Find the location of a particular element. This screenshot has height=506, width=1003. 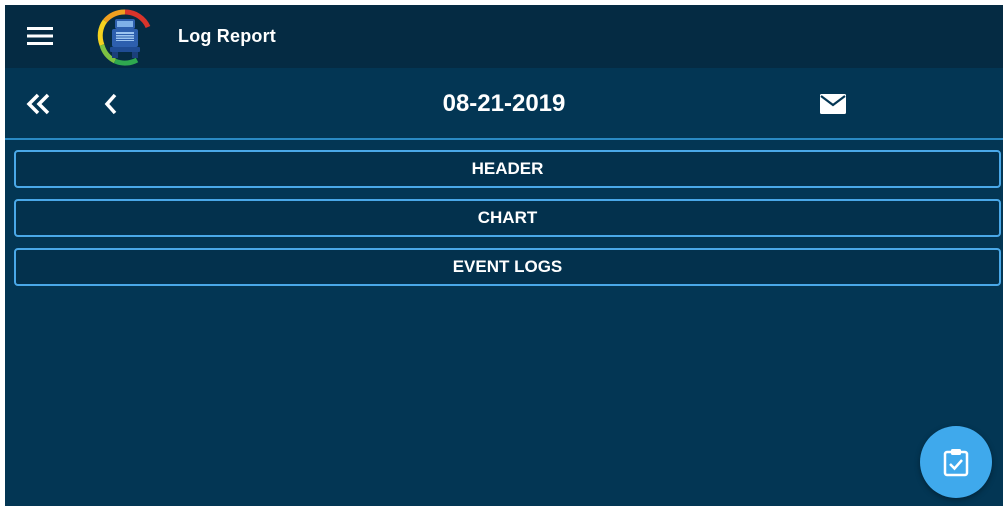

chart-section-button: CHART is located at coordinates (507, 218).